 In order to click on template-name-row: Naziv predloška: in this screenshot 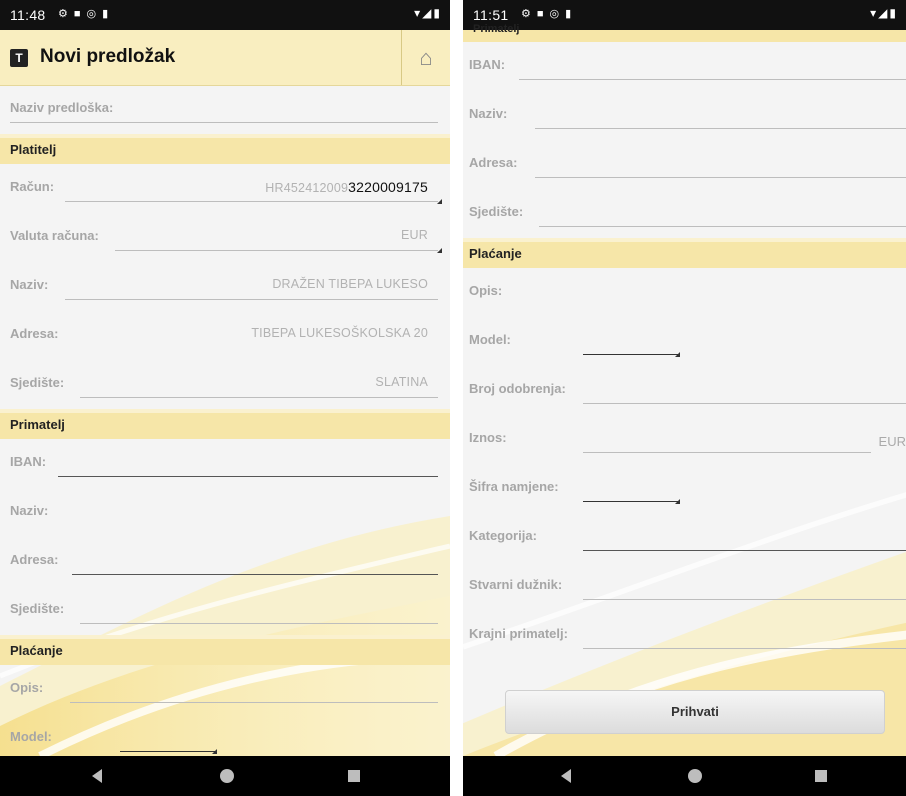, I will do `click(225, 109)`.